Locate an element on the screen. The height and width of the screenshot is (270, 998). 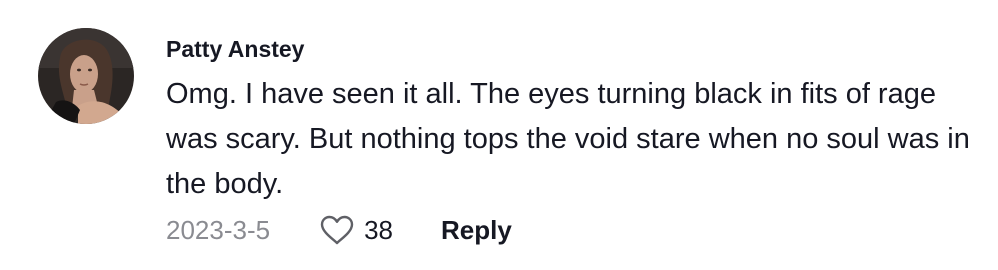
like-count: 38 is located at coordinates (378, 229).